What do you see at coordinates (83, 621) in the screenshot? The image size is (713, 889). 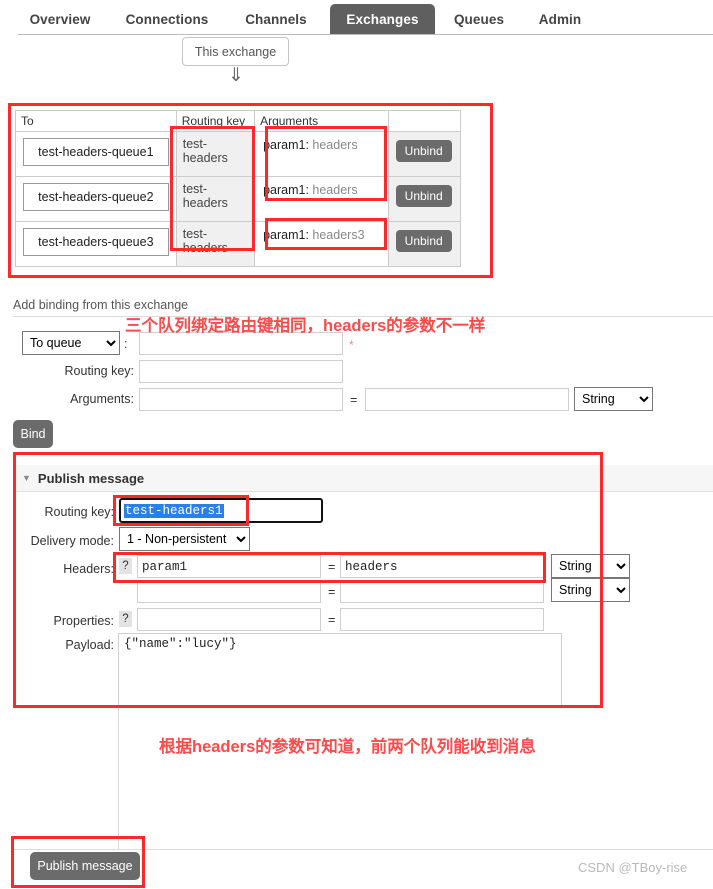 I see `publish-properties-label: Properties:` at bounding box center [83, 621].